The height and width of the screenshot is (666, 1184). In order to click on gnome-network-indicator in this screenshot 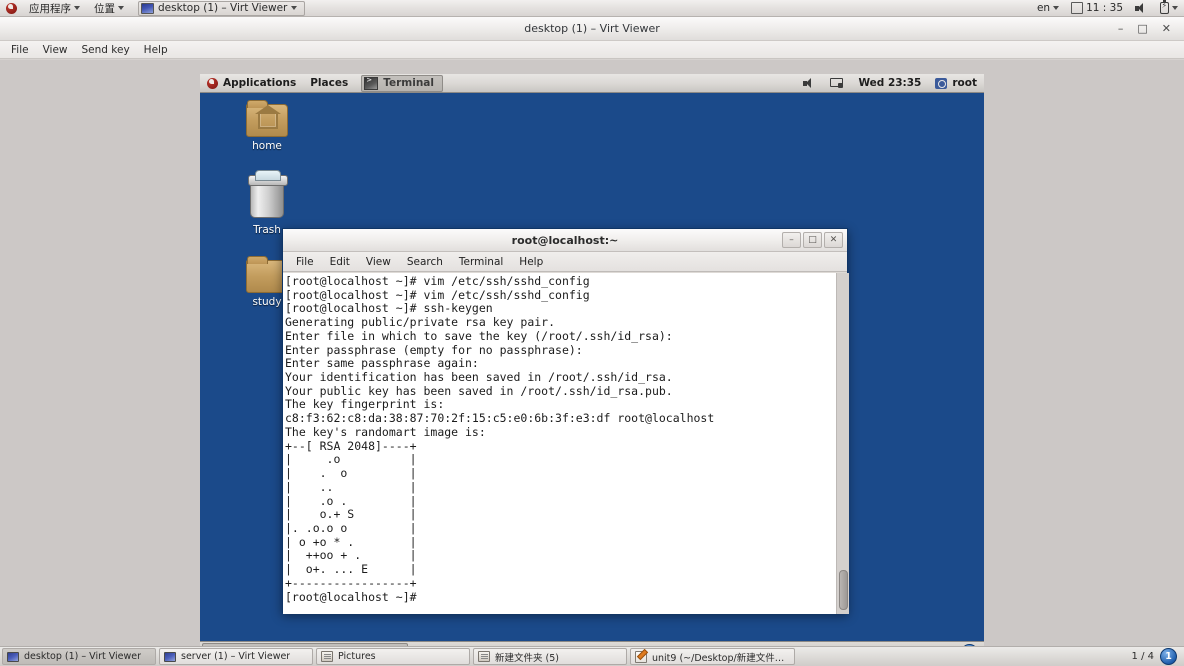, I will do `click(837, 83)`.